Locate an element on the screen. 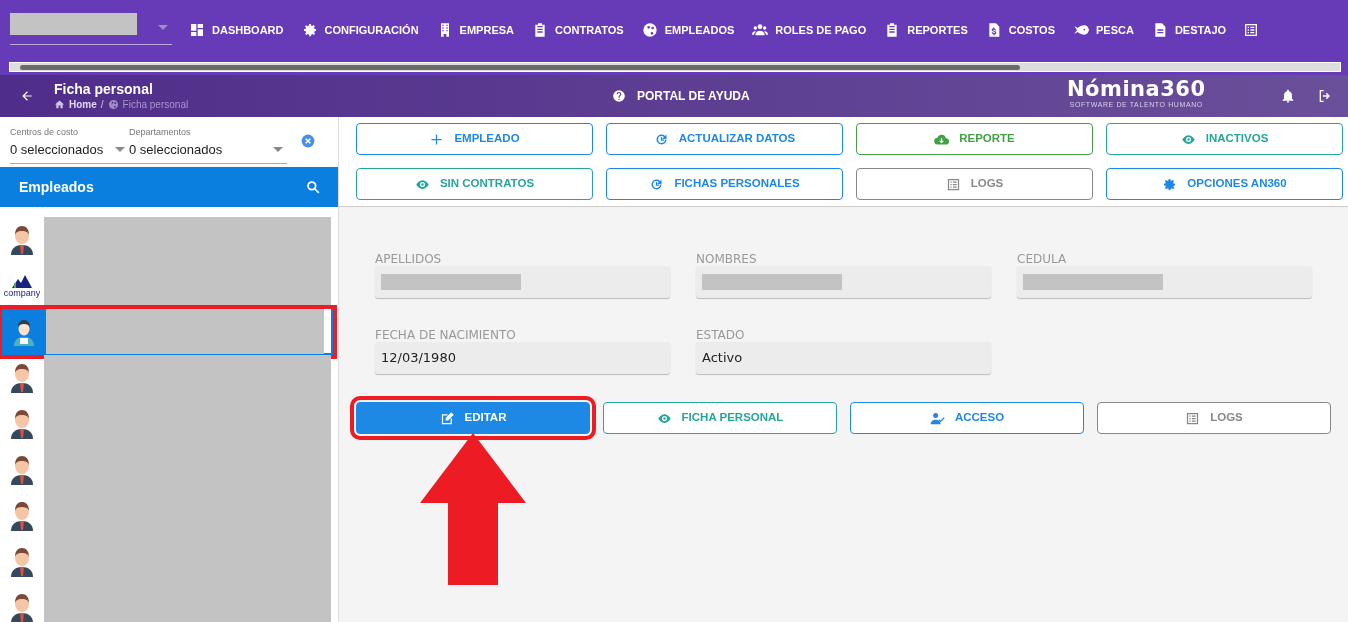 Image resolution: width=1348 pixels, height=622 pixels. toolbar-button: OPCIONES AN360 is located at coordinates (1224, 184).